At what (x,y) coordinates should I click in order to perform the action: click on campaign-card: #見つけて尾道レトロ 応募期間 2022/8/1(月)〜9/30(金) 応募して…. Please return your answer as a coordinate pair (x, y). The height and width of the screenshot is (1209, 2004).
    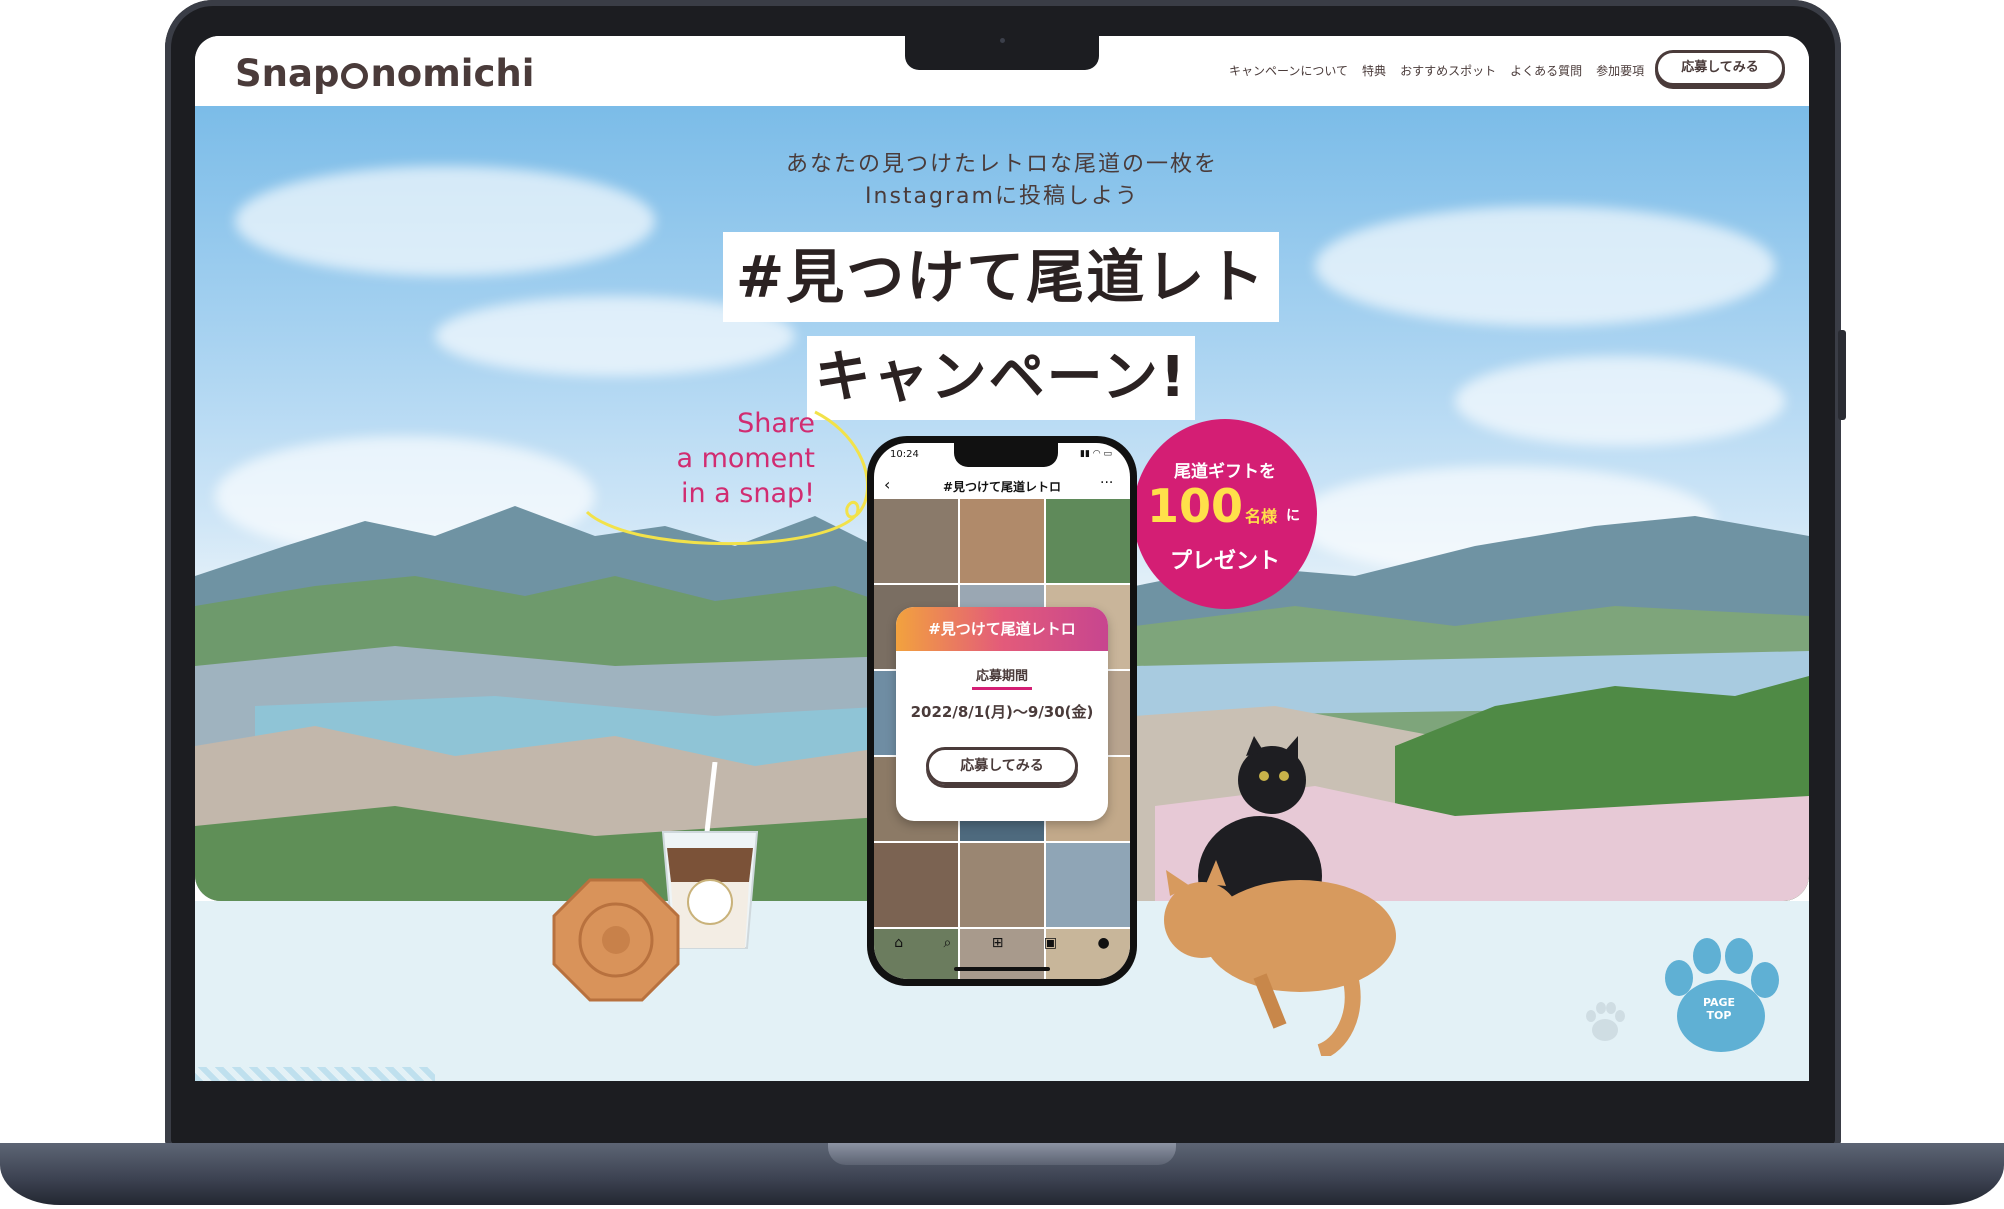
    Looking at the image, I should click on (1002, 714).